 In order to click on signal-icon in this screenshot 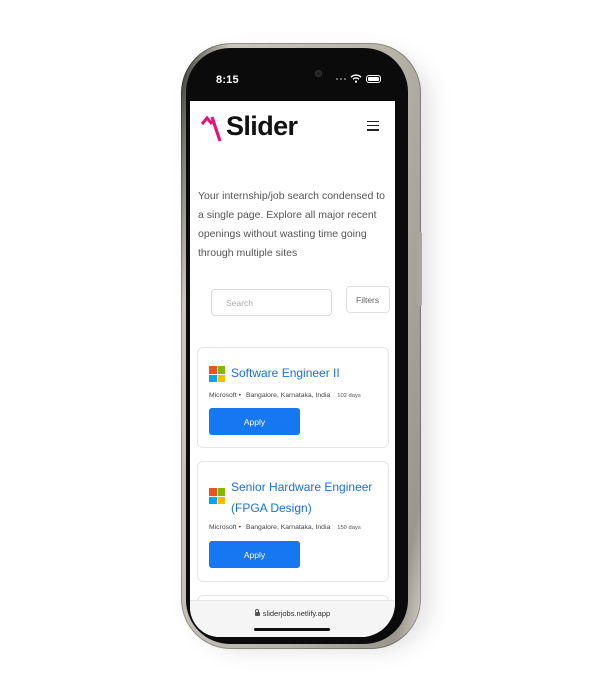, I will do `click(341, 78)`.